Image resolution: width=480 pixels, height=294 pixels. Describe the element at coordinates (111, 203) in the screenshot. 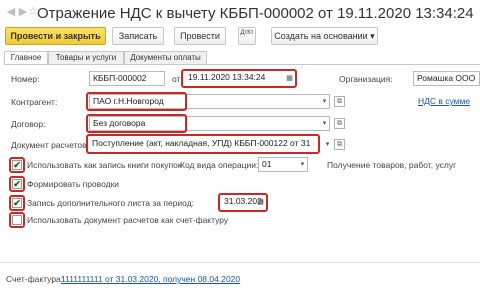

I see `additional-sheet-label: Запись дополнительного листа за период:` at that location.